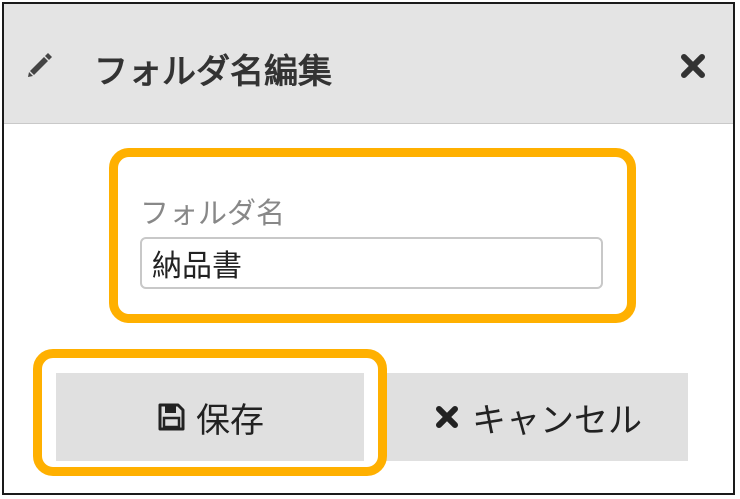 The width and height of the screenshot is (740, 499). I want to click on cancel-button-label: キャンセル, so click(557, 420).